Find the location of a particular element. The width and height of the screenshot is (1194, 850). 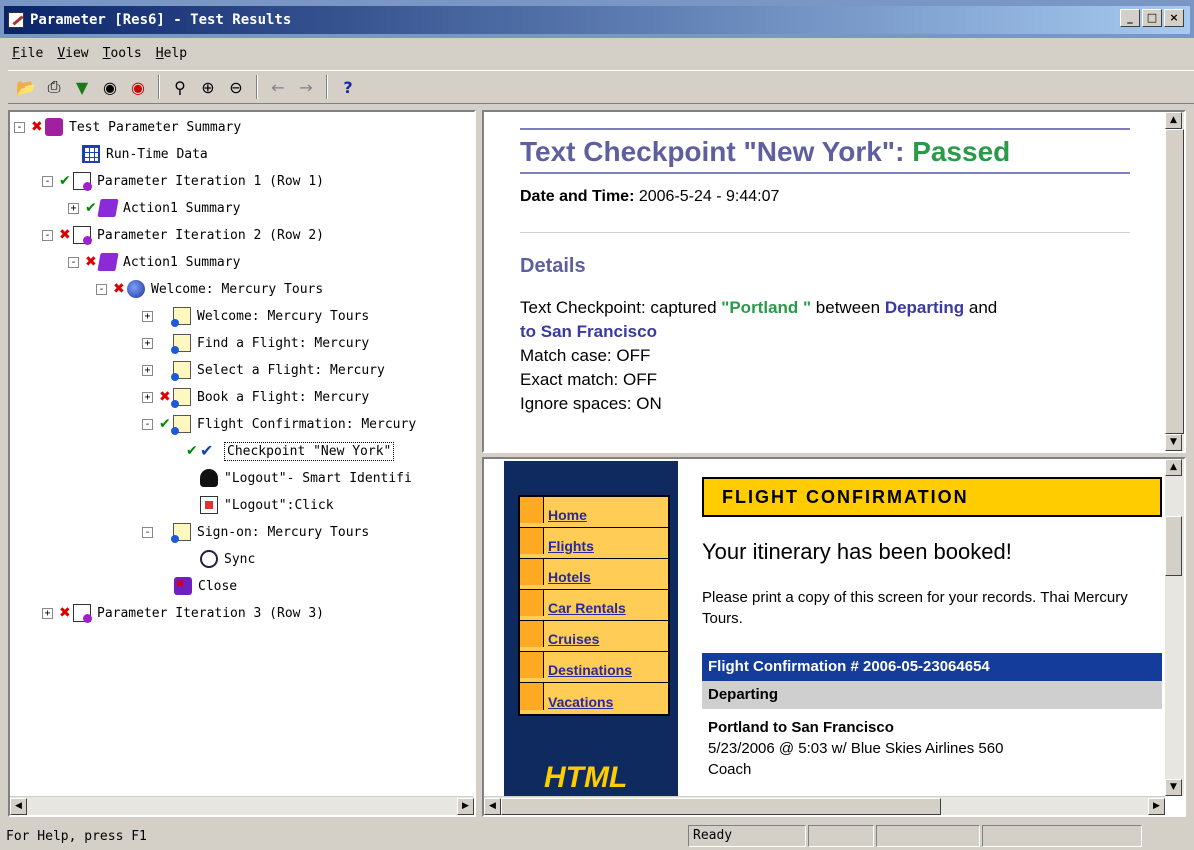

tree-node-checkpoint-new-york: ✔ ✔ Checkpoint "New York" is located at coordinates (290, 451).